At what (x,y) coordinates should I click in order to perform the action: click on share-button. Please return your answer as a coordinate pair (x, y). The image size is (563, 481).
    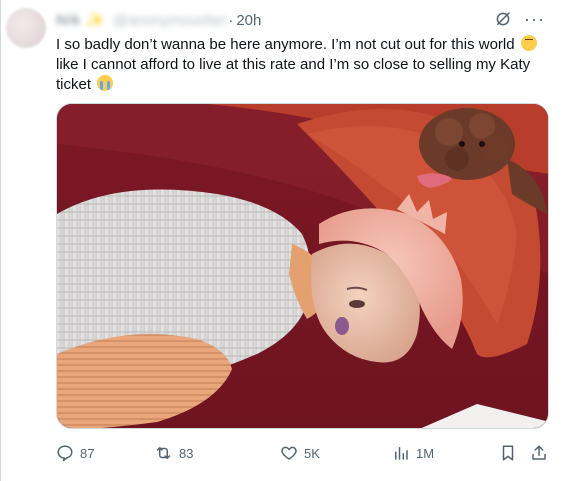
    Looking at the image, I should click on (539, 453).